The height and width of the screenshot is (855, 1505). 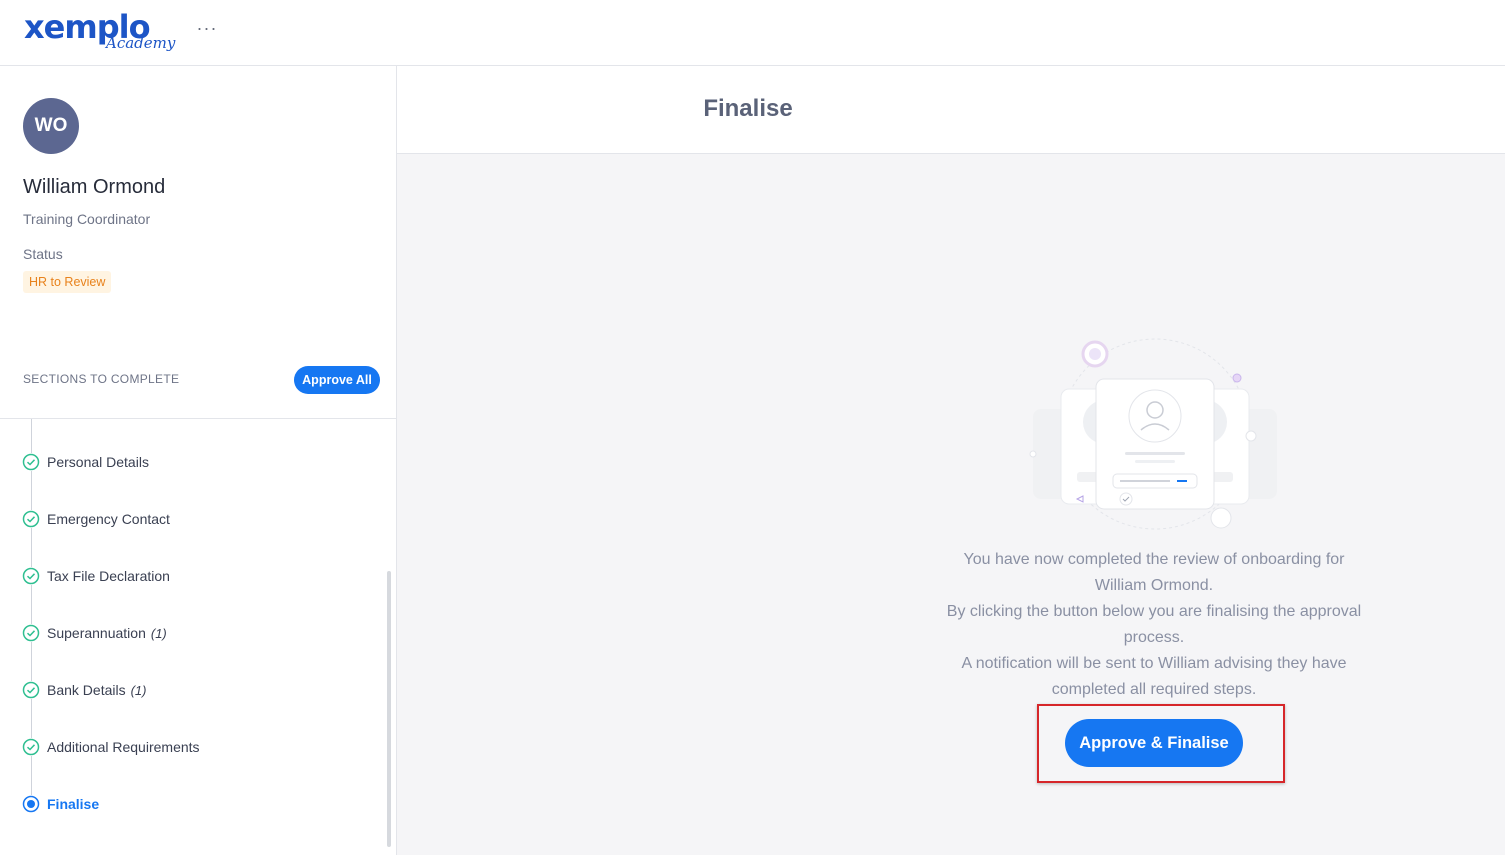 What do you see at coordinates (31, 804) in the screenshot?
I see `active-step-icon` at bounding box center [31, 804].